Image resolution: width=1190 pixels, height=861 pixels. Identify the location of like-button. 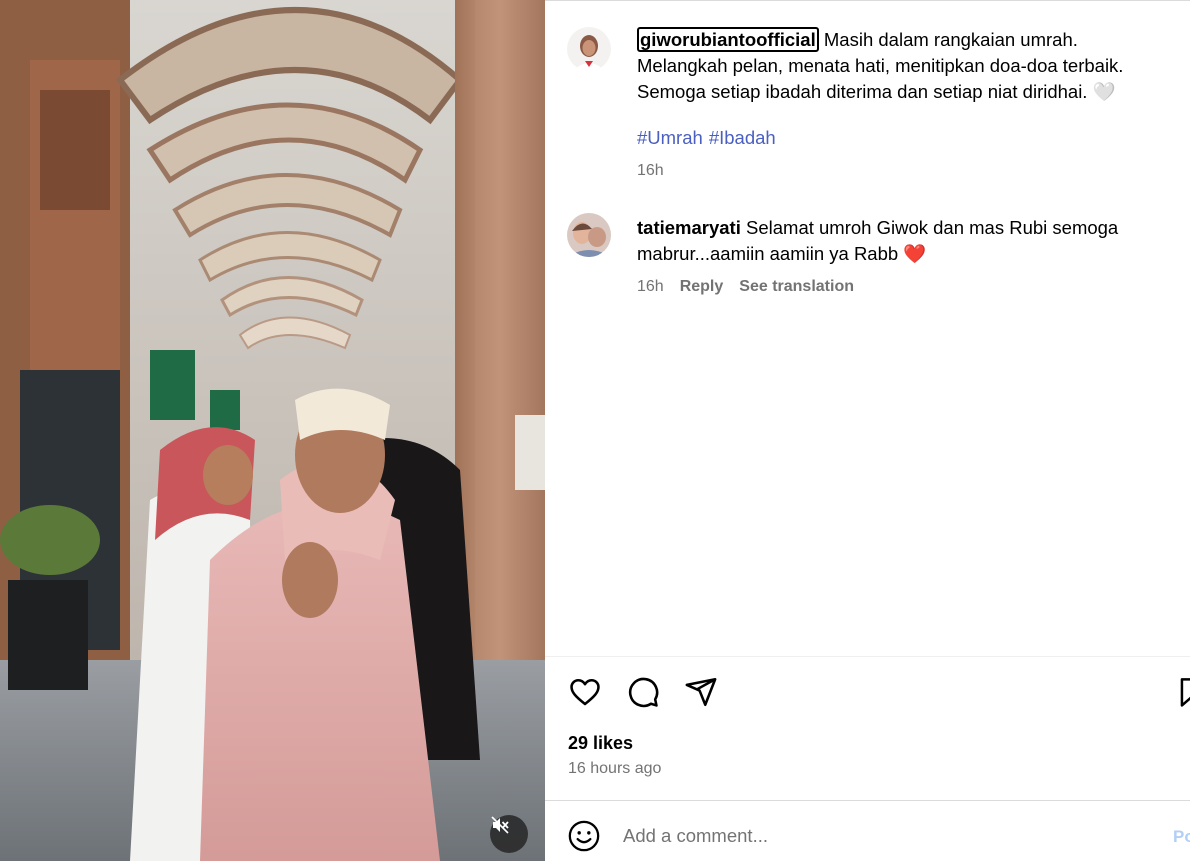
(585, 692).